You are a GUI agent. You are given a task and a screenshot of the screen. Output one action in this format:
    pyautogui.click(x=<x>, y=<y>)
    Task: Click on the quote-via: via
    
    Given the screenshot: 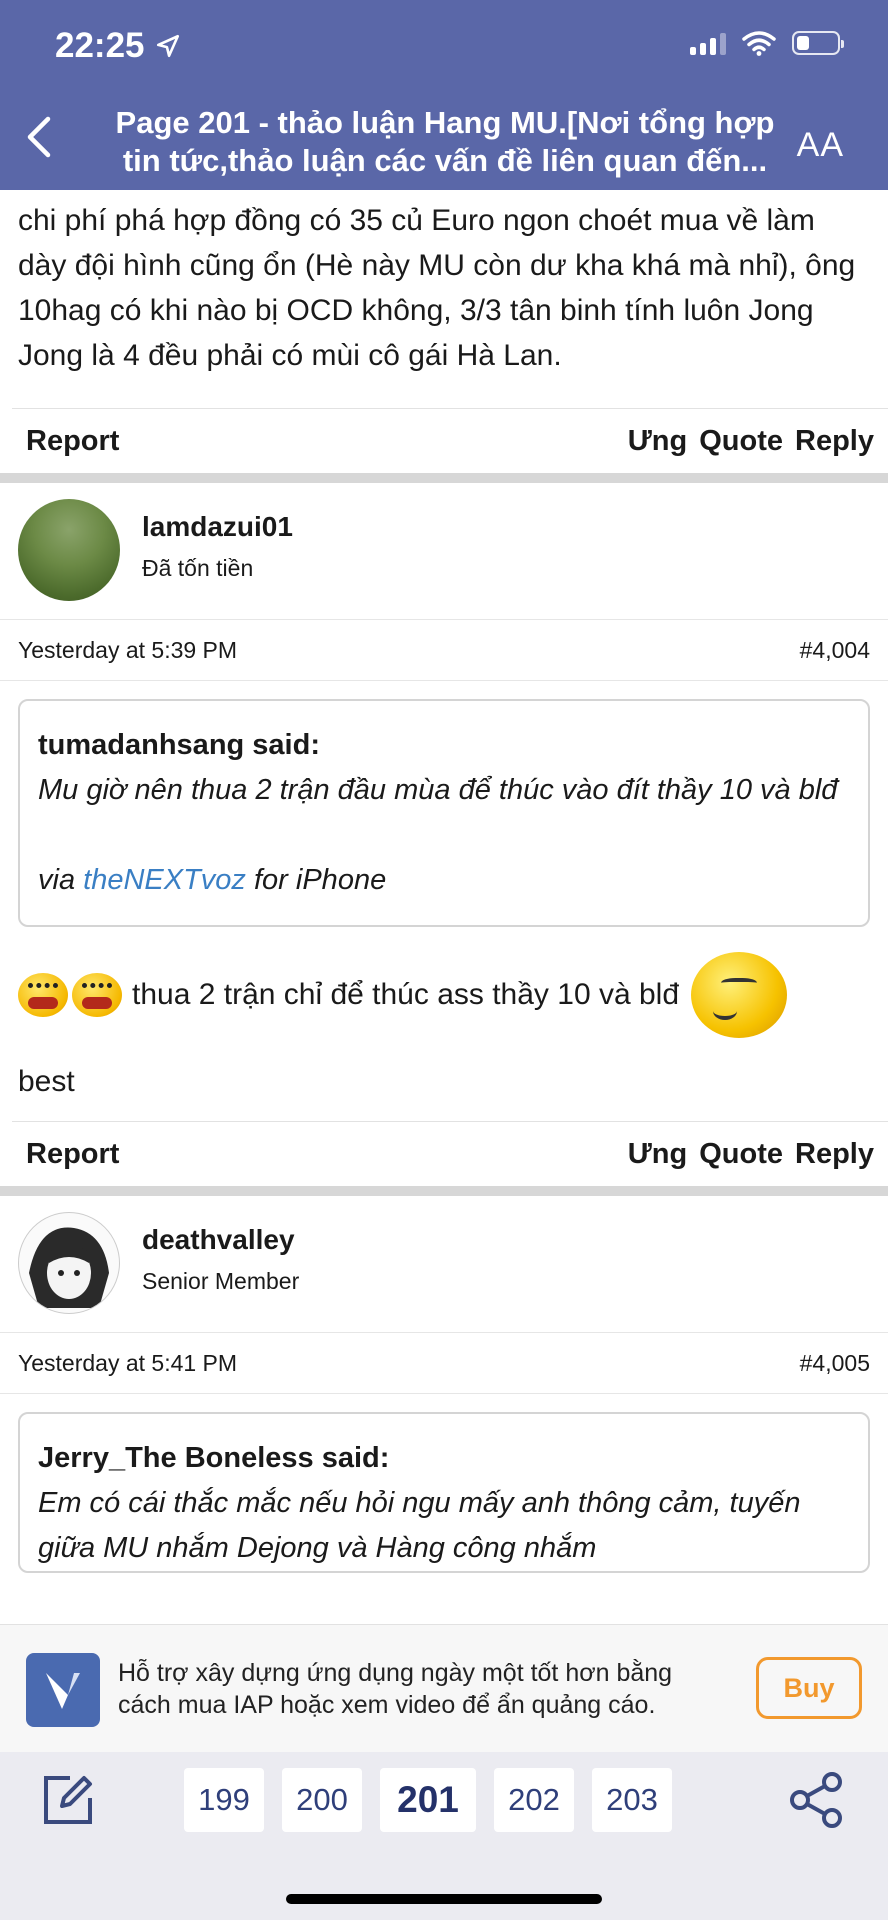 What is the action you would take?
    pyautogui.click(x=57, y=880)
    